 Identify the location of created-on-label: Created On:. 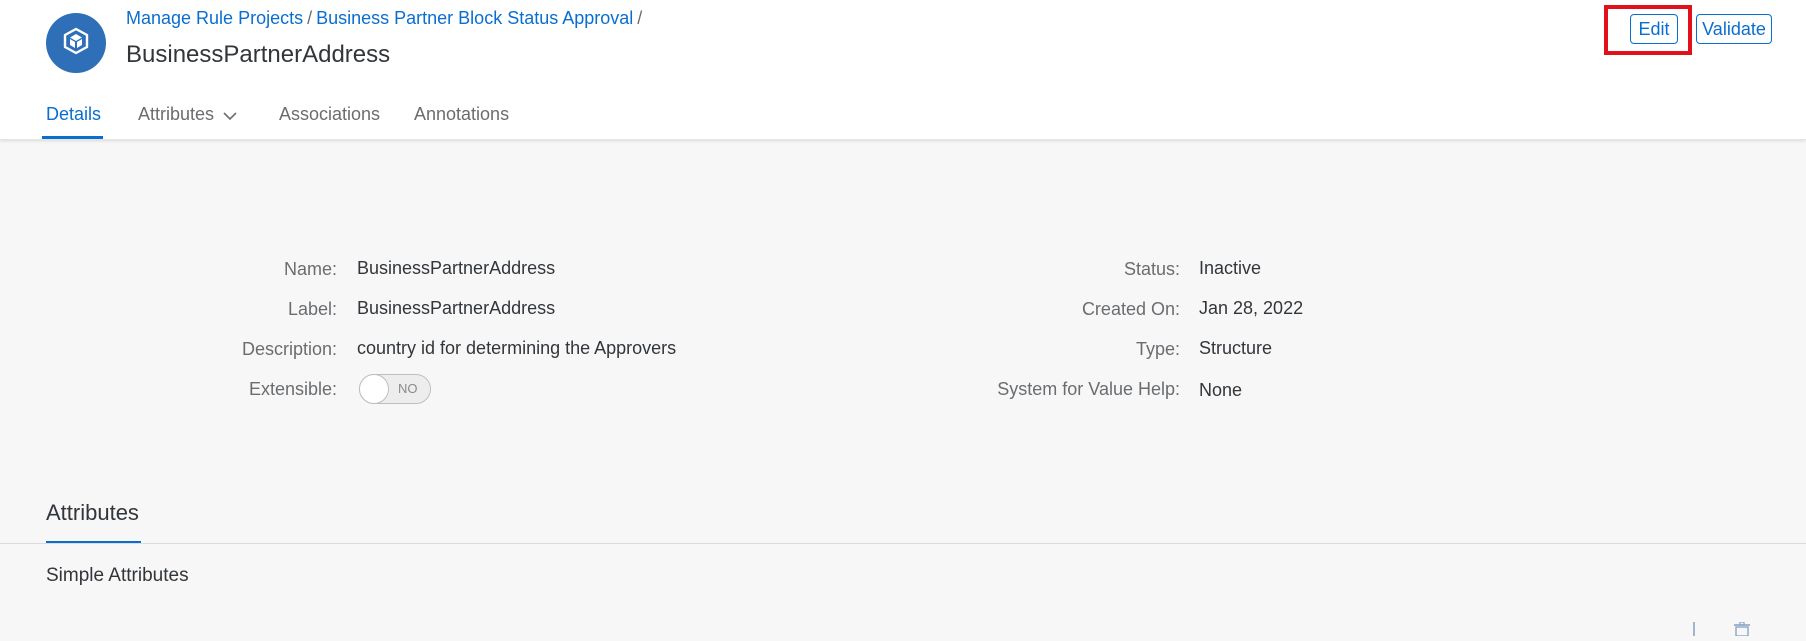
(1130, 309).